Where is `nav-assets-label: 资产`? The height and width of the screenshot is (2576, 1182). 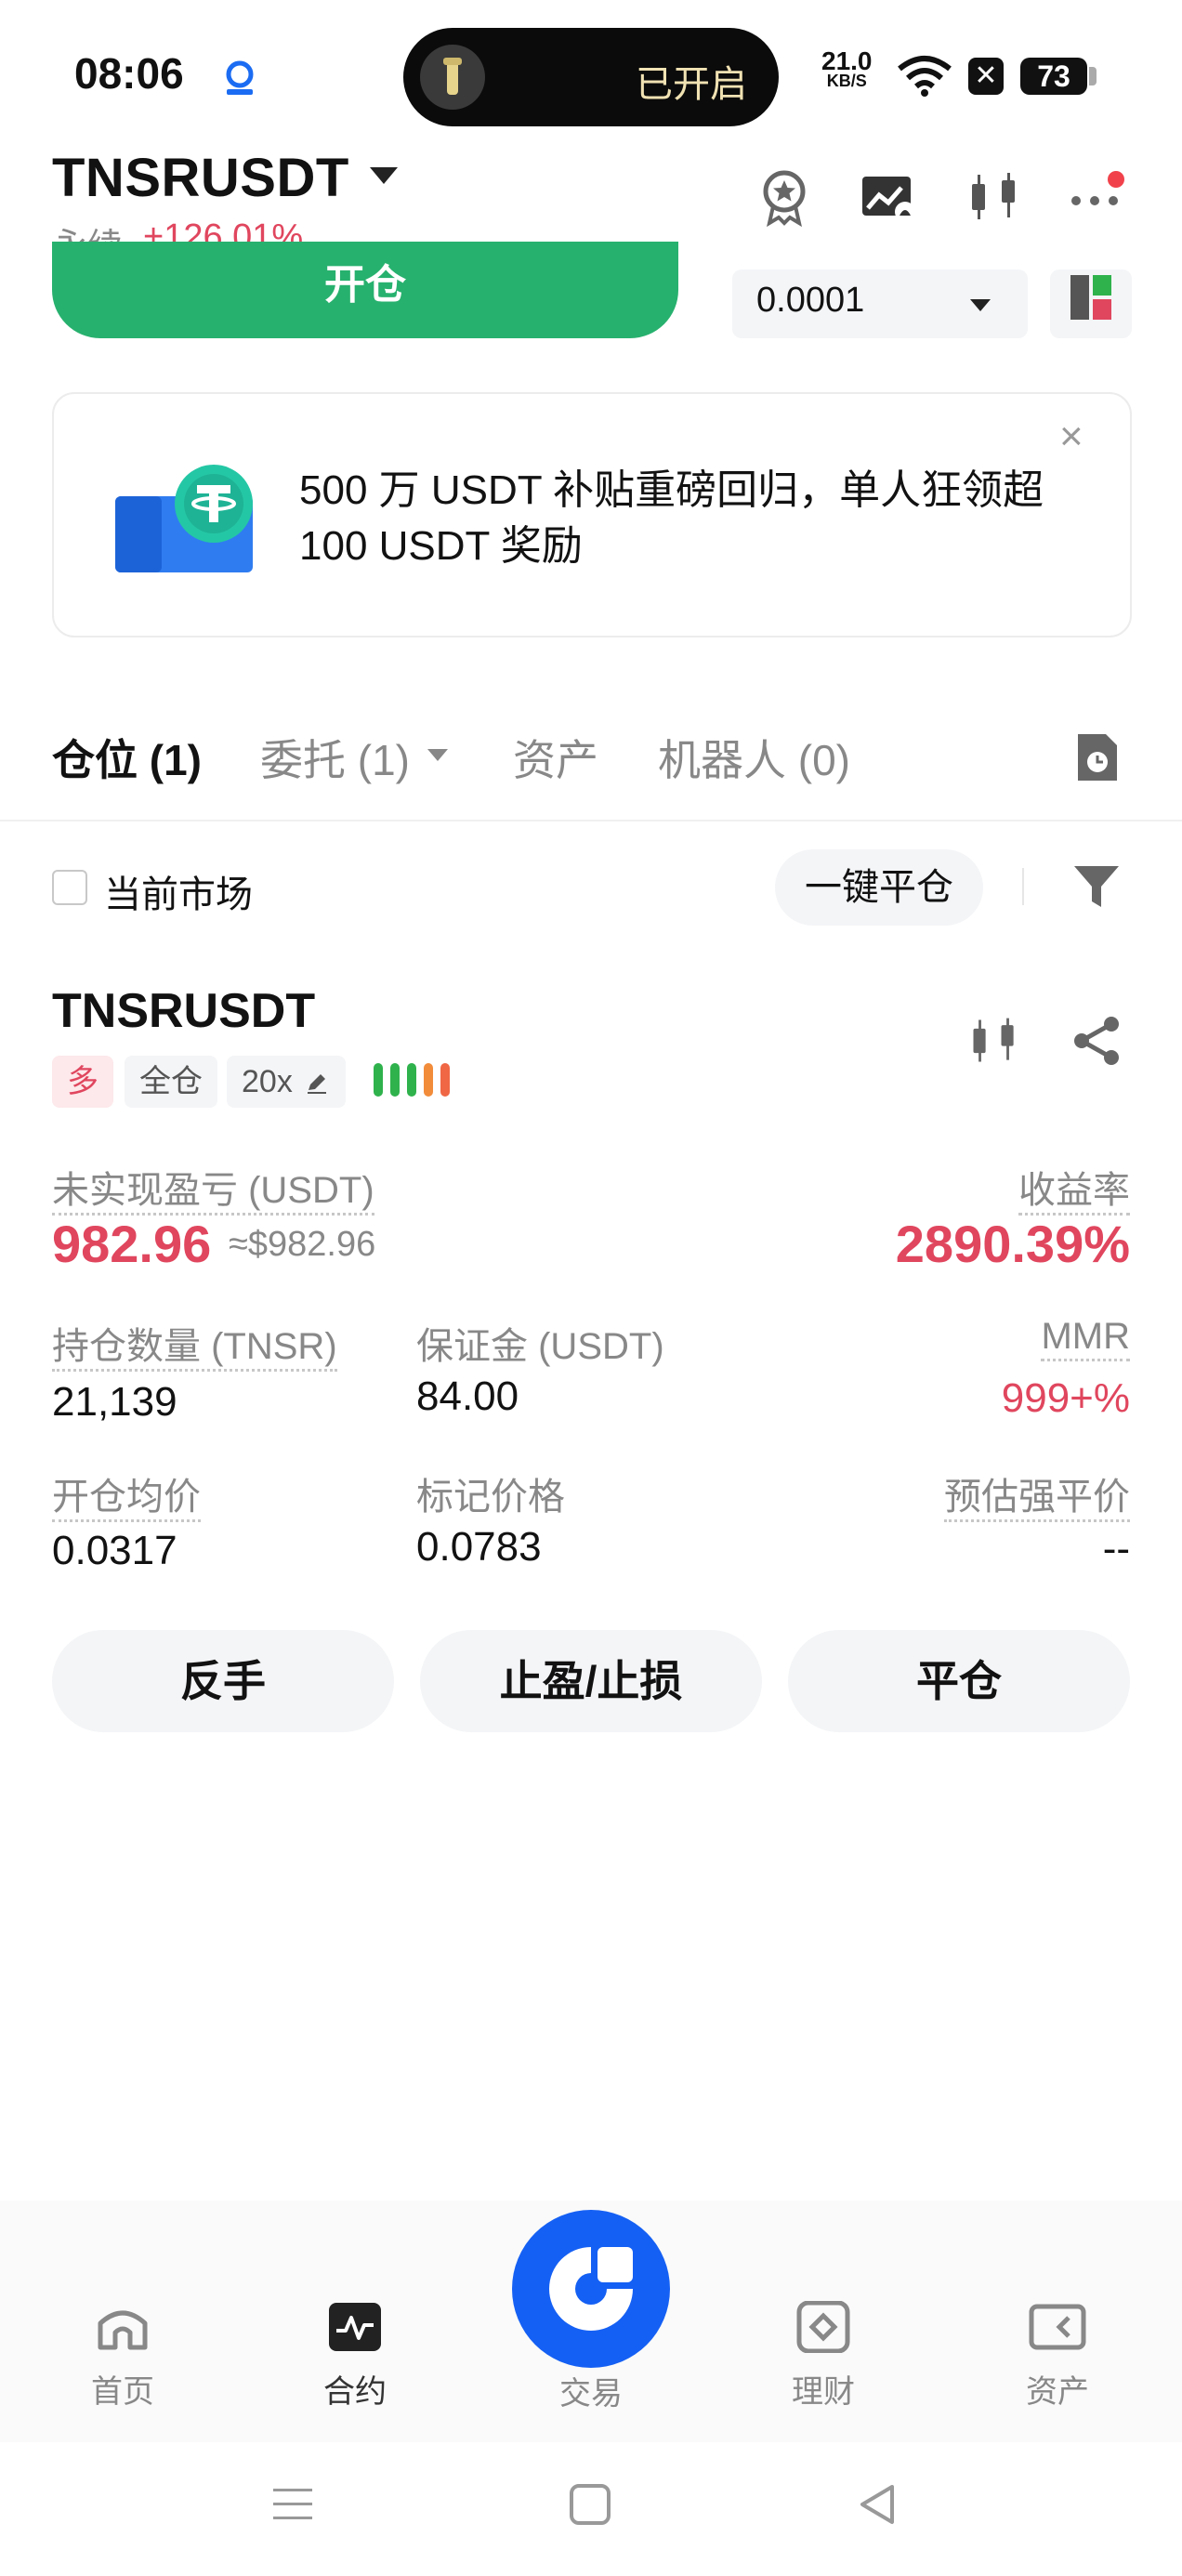 nav-assets-label: 资产 is located at coordinates (1057, 2392).